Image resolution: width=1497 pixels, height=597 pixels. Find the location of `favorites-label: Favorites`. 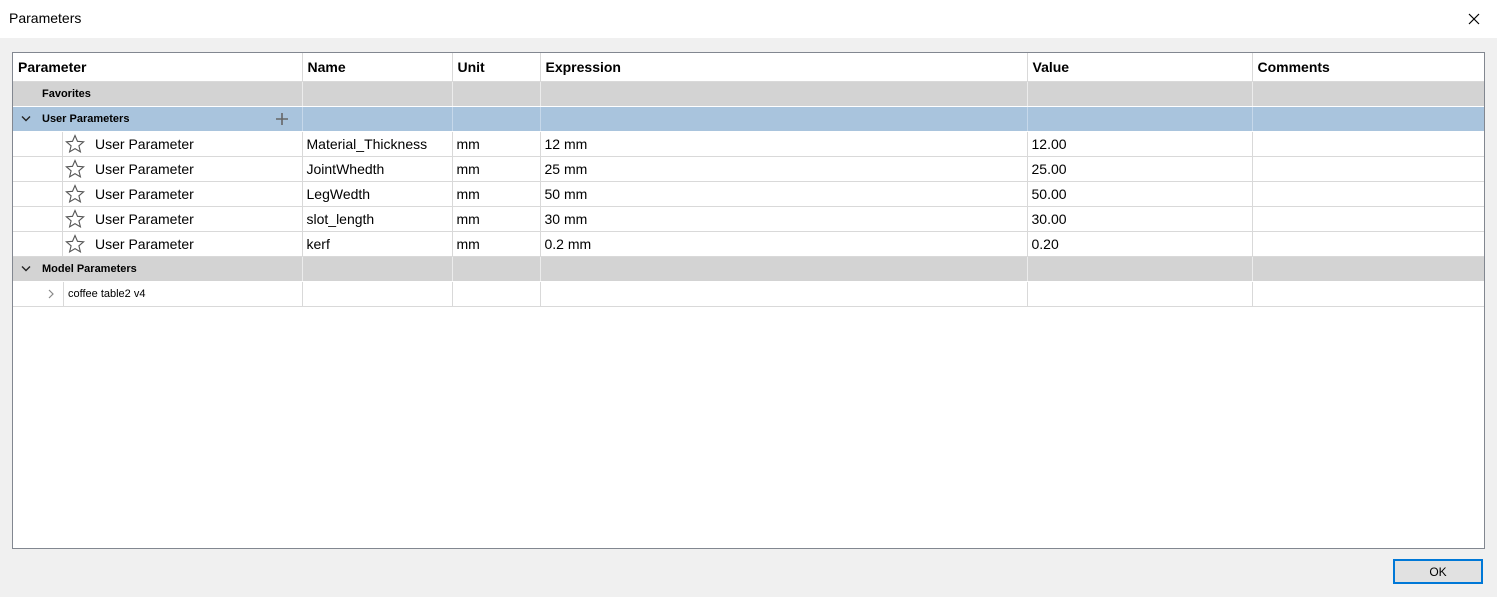

favorites-label: Favorites is located at coordinates (66, 93).